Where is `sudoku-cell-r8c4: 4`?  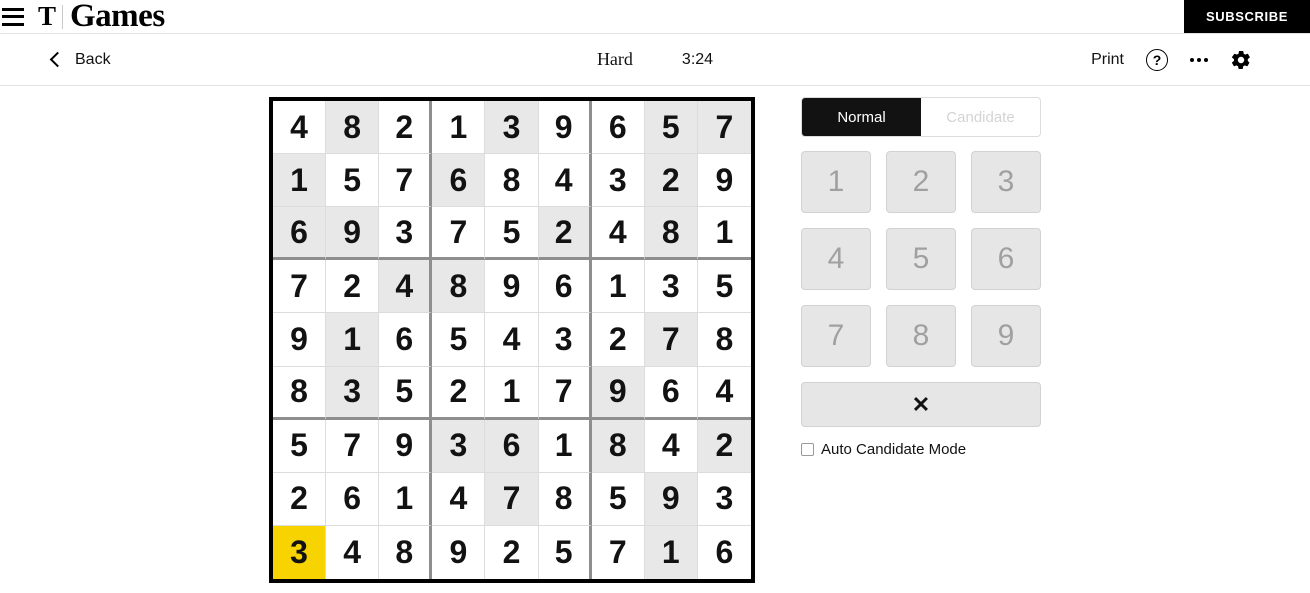
sudoku-cell-r8c4: 4 is located at coordinates (459, 499).